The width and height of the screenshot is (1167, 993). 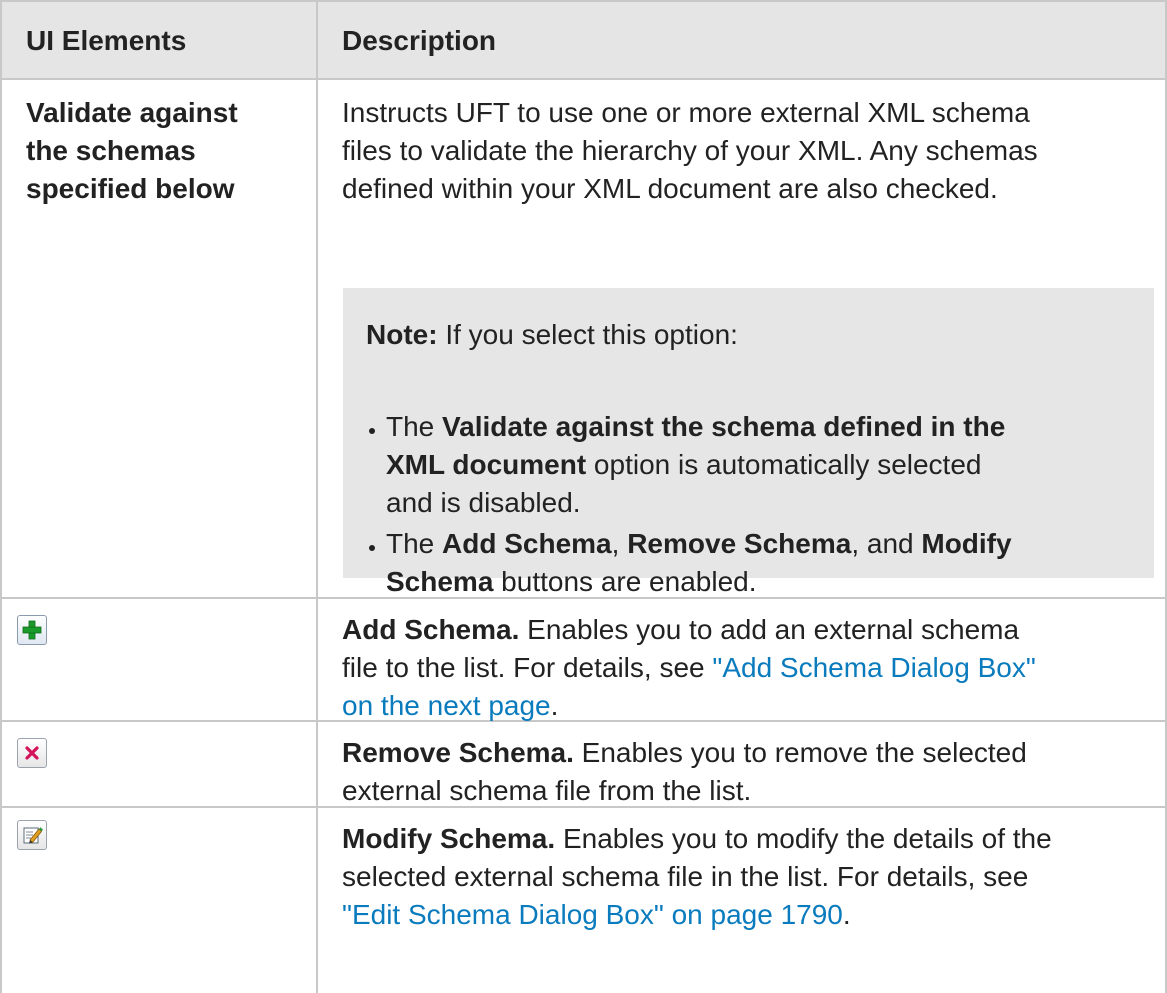 What do you see at coordinates (966, 543) in the screenshot?
I see `bullet2-bold-c: Modify` at bounding box center [966, 543].